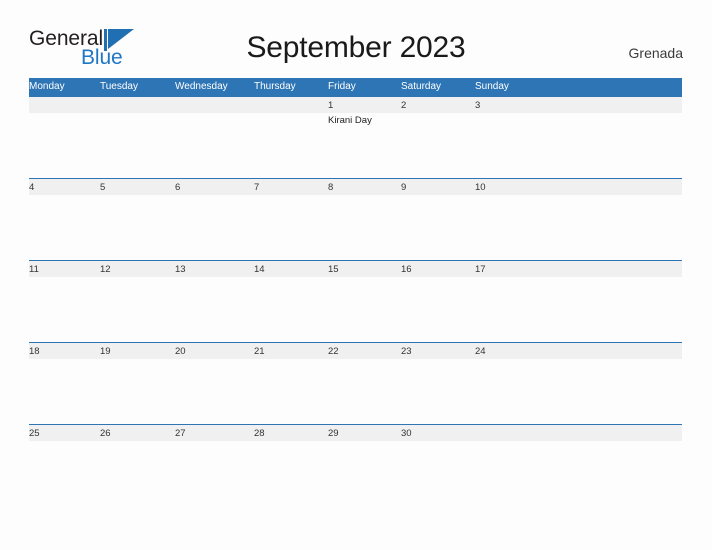 This screenshot has width=712, height=550. Describe the element at coordinates (275, 86) in the screenshot. I see `weekday-header-thursday: Thursday` at that location.